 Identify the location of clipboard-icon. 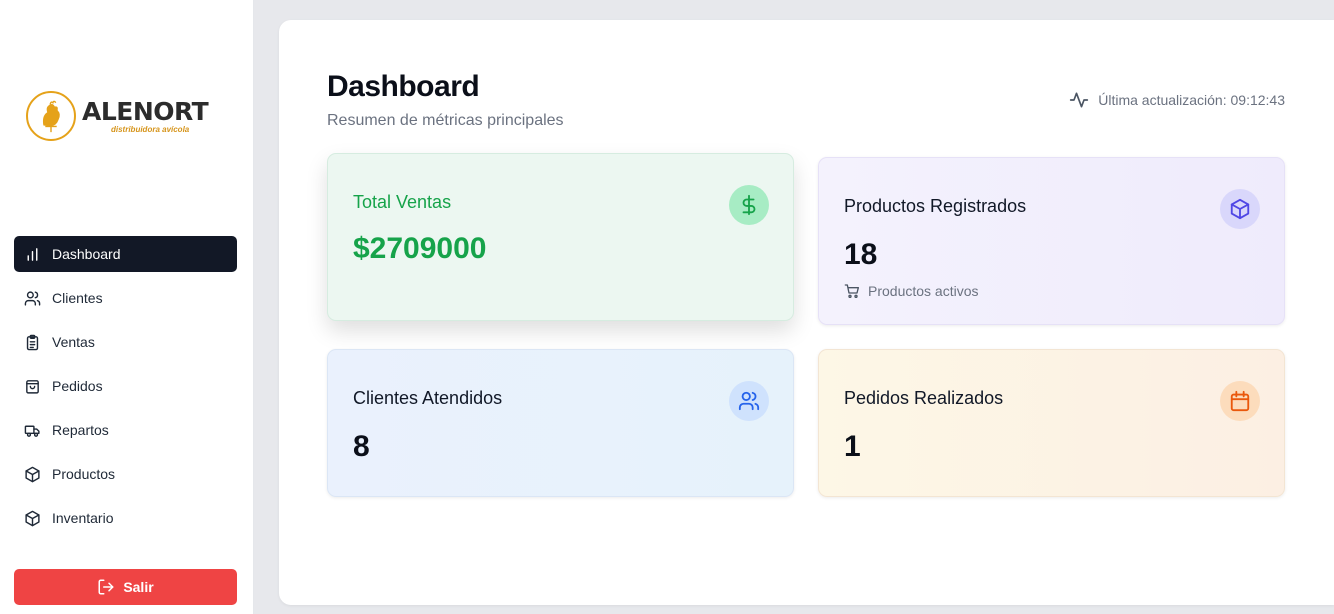
(32, 342).